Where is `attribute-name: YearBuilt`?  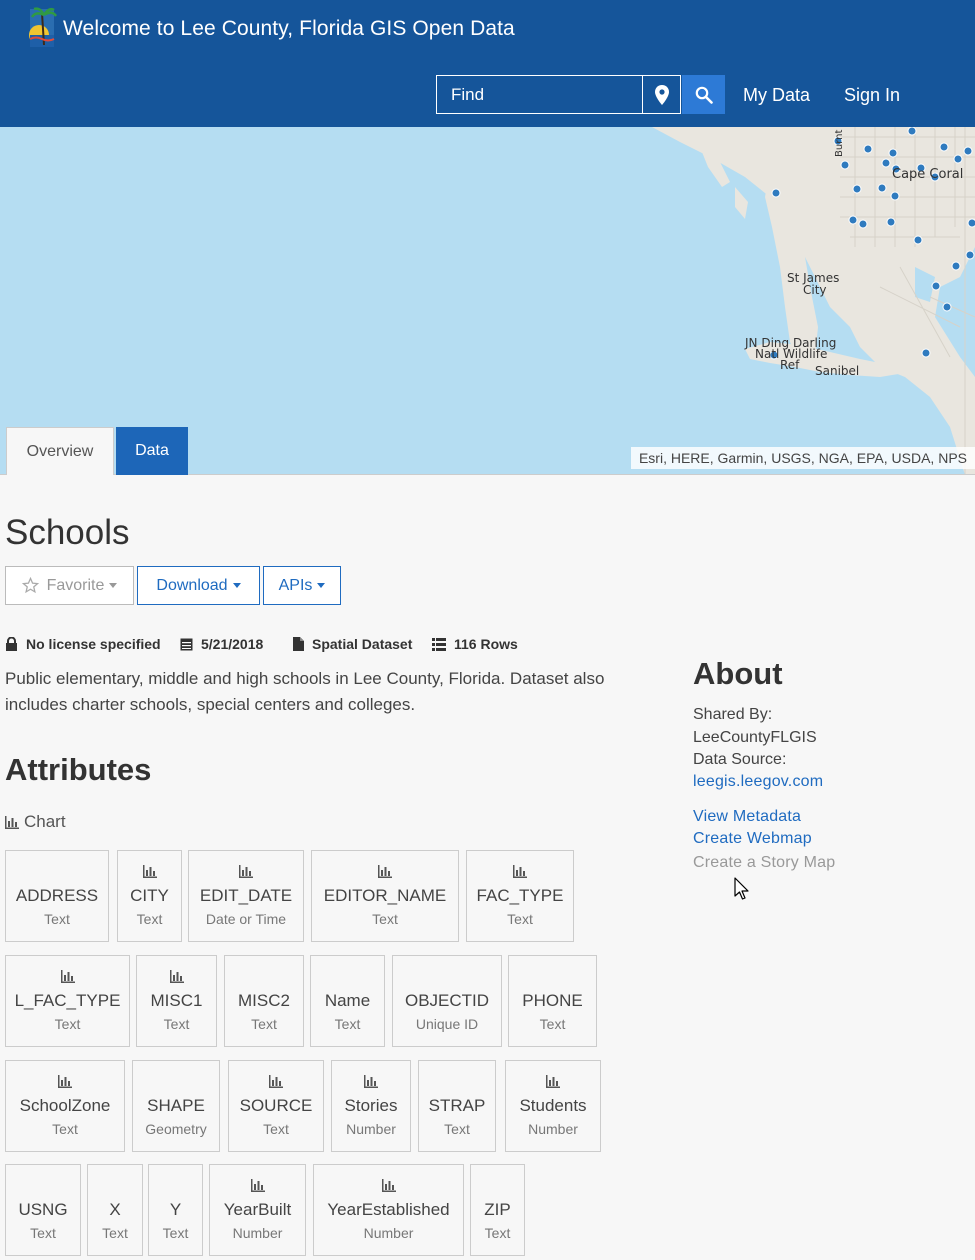 attribute-name: YearBuilt is located at coordinates (257, 1209).